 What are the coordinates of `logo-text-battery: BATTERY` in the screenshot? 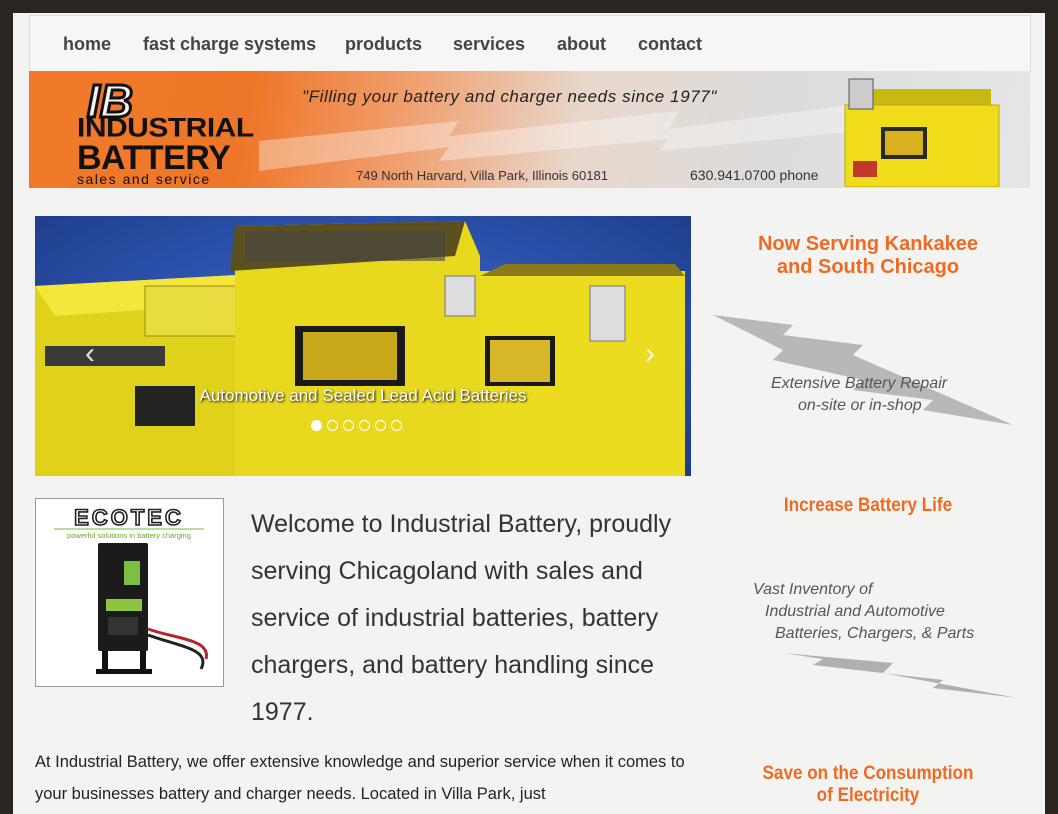 It's located at (154, 158).